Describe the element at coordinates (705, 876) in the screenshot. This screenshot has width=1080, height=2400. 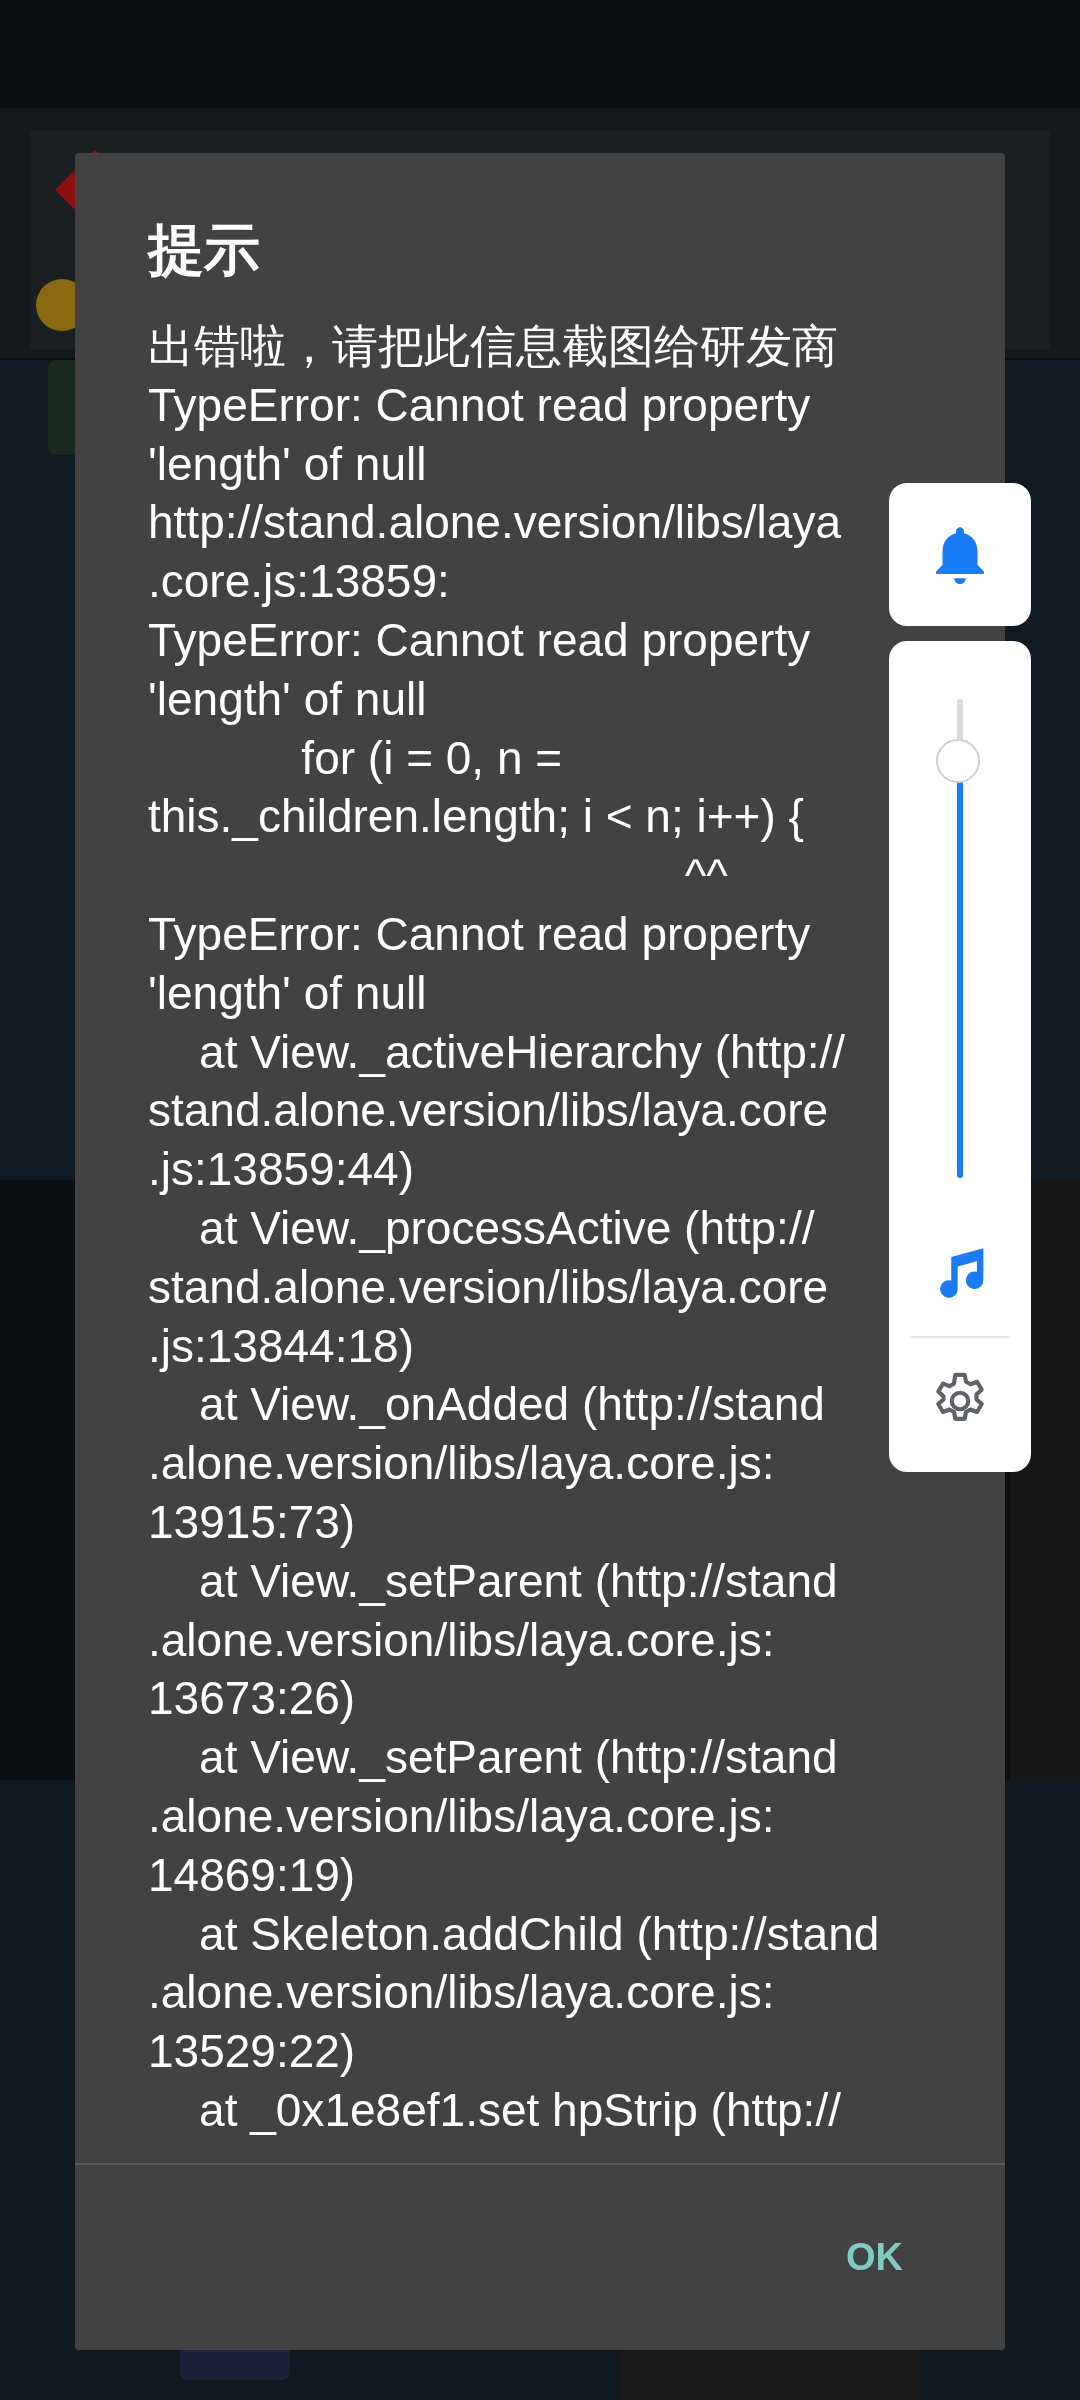
I see `message-line: ^^` at that location.